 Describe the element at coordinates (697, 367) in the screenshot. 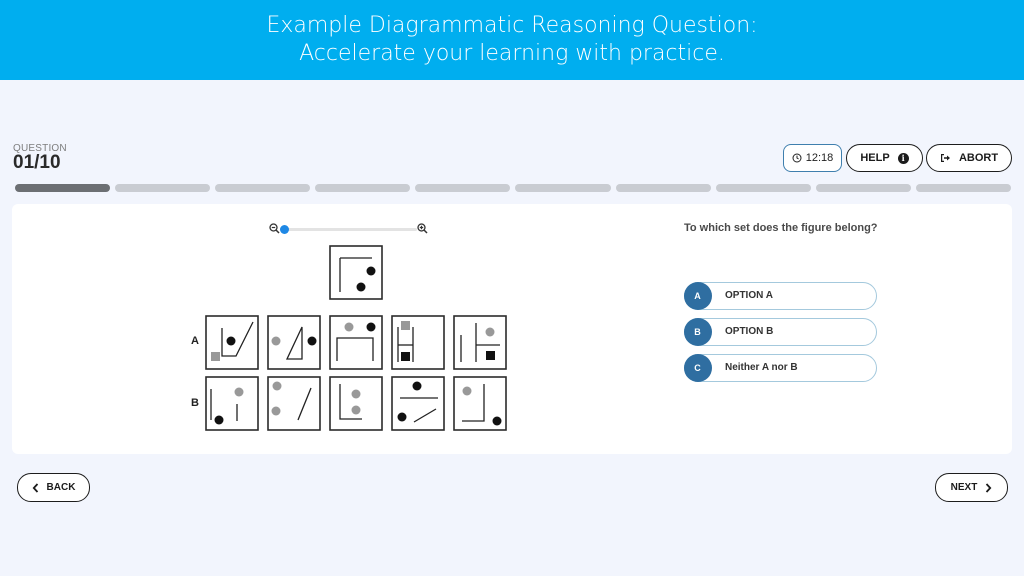

I see `option-c-badge: C` at that location.